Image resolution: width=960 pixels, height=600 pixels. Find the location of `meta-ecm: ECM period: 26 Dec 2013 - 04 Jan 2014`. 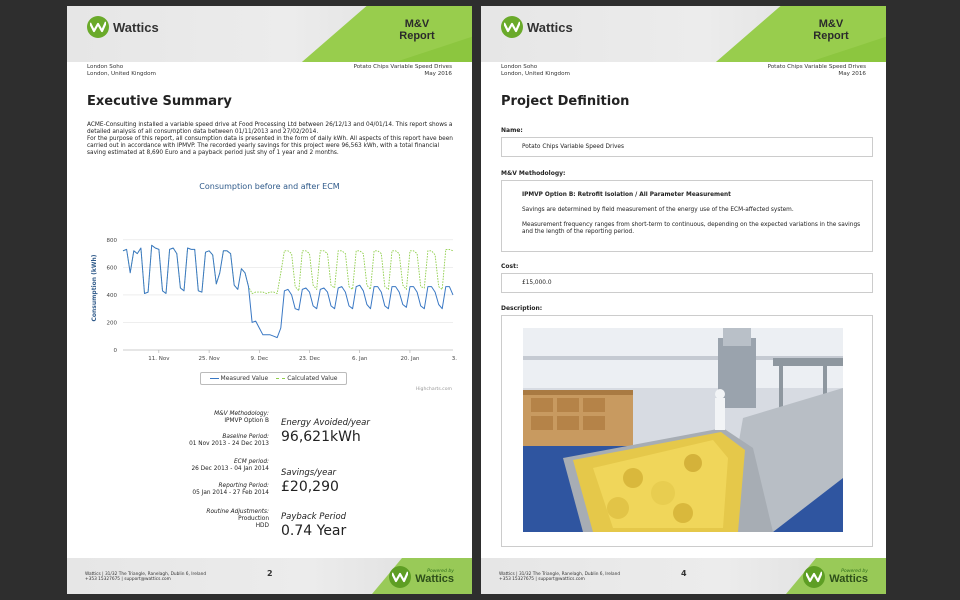

meta-ecm: ECM period: 26 Dec 2013 - 04 Jan 2014 is located at coordinates (198, 466).